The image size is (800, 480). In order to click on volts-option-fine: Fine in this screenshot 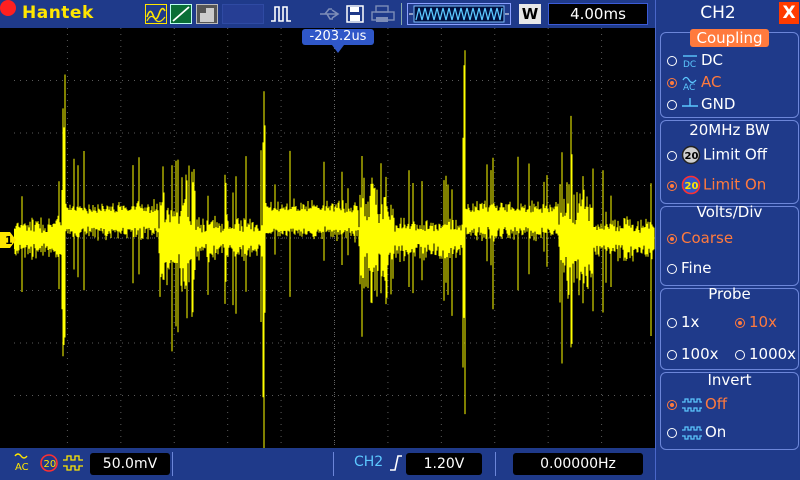, I will do `click(689, 268)`.